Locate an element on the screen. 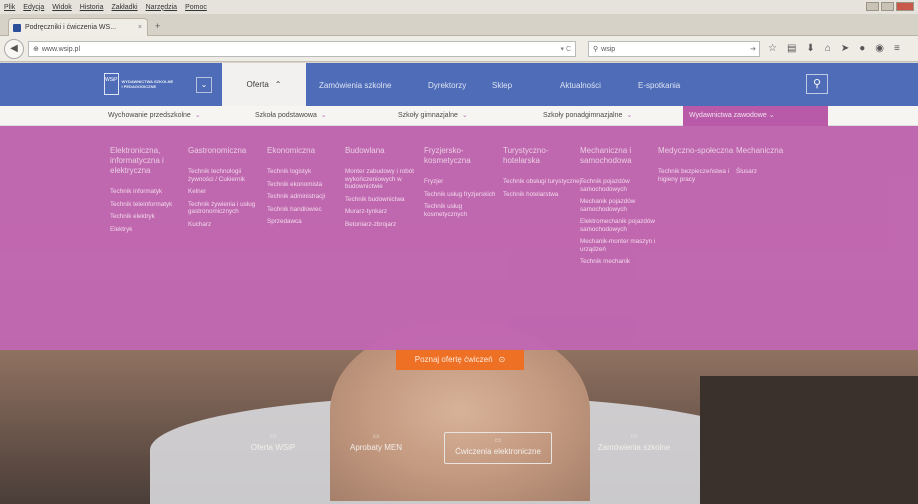 The image size is (918, 504). mega-link: Betoniarz-zbrojarz is located at coordinates (385, 225).